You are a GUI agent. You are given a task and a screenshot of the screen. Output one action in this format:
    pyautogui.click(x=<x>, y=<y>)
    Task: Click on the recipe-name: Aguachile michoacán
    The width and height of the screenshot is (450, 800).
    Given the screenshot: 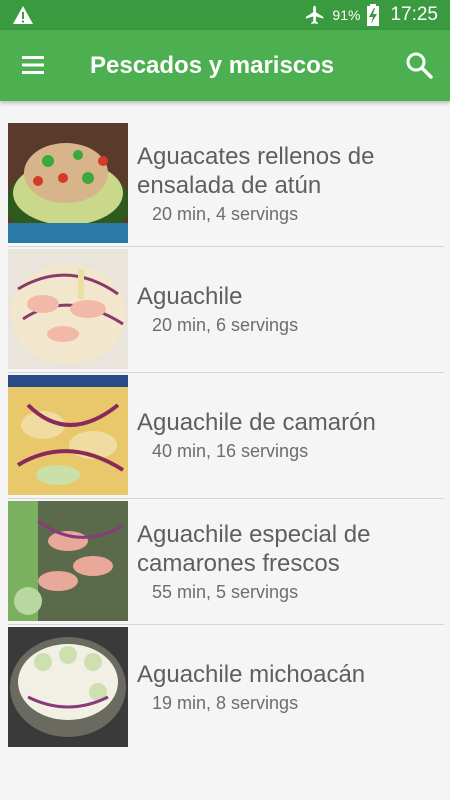 What is the action you would take?
    pyautogui.click(x=251, y=674)
    